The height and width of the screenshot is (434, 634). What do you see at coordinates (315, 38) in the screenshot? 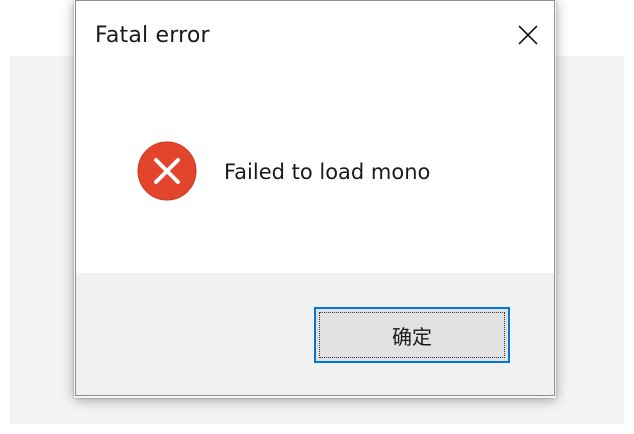
I see `title-bar: Fatal error` at bounding box center [315, 38].